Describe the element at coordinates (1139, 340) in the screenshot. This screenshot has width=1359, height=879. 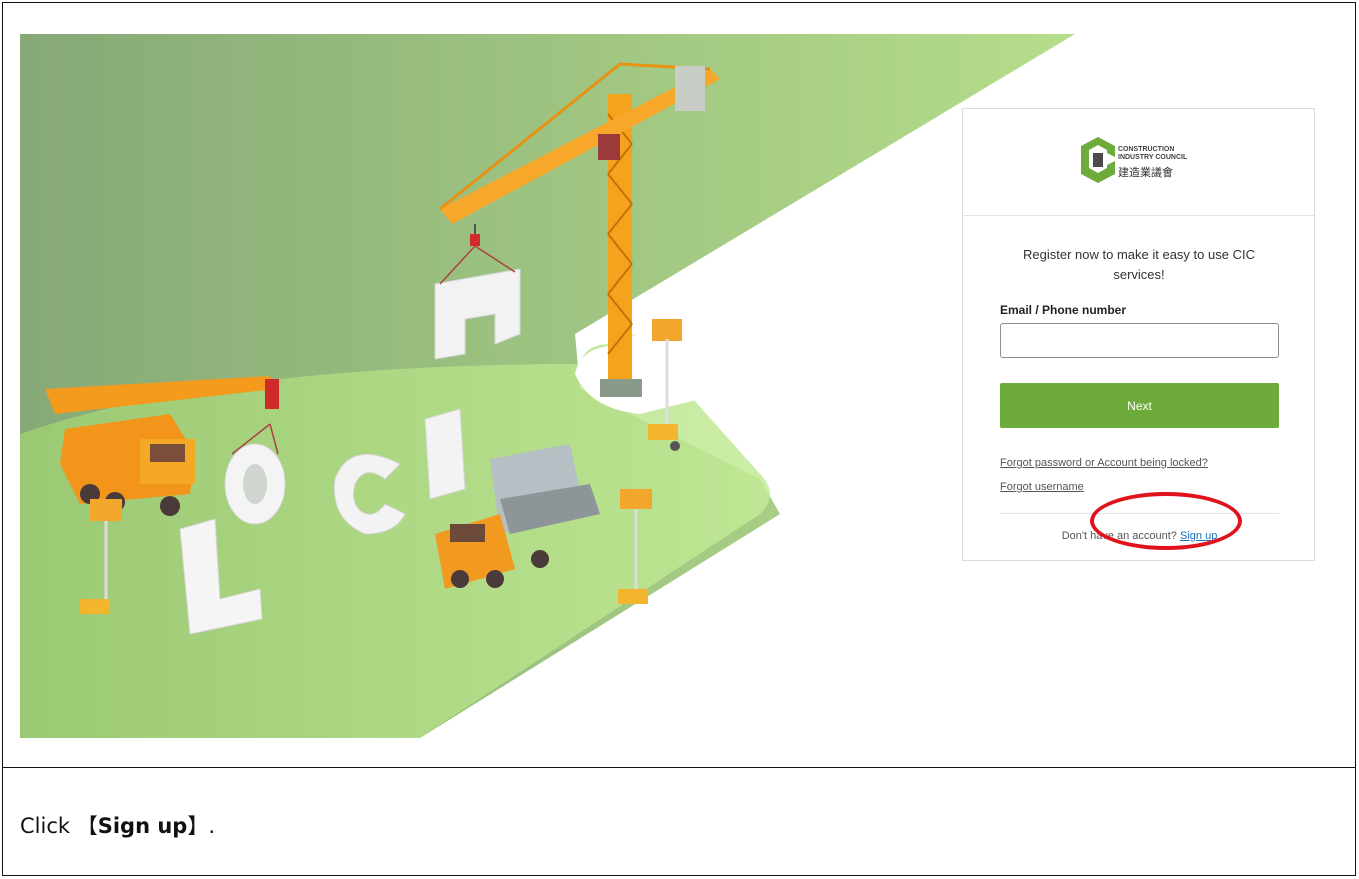
I see `email-phone-input` at that location.